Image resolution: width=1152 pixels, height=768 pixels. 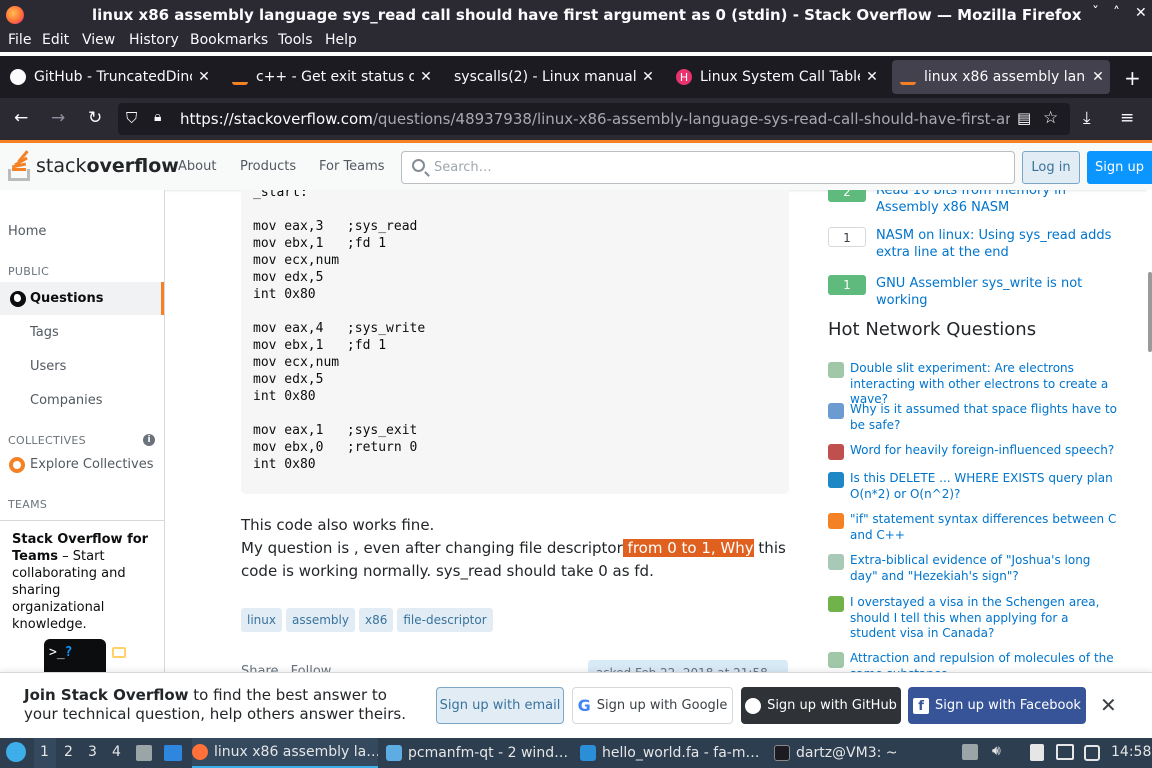 I want to click on tab-syscall-table: H Linux System Call Table f ✕, so click(x=776, y=77).